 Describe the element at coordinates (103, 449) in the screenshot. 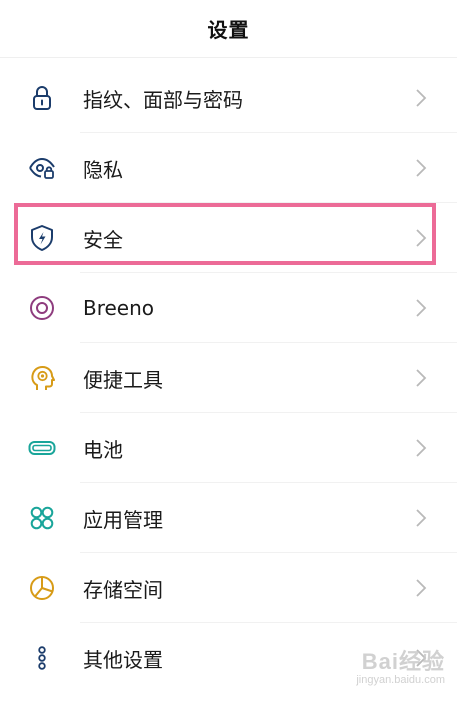

I see `settings-item-label: 电池` at that location.